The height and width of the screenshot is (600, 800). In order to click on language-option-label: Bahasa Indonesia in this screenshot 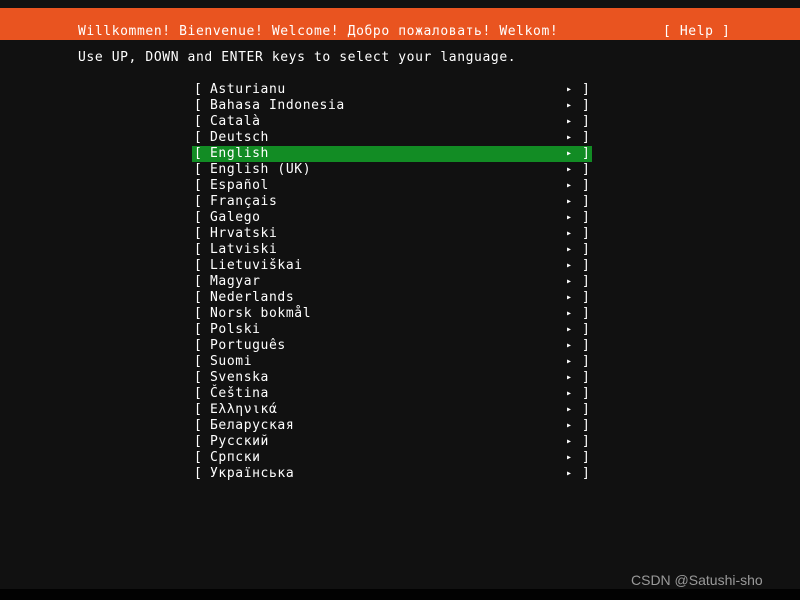, I will do `click(277, 105)`.